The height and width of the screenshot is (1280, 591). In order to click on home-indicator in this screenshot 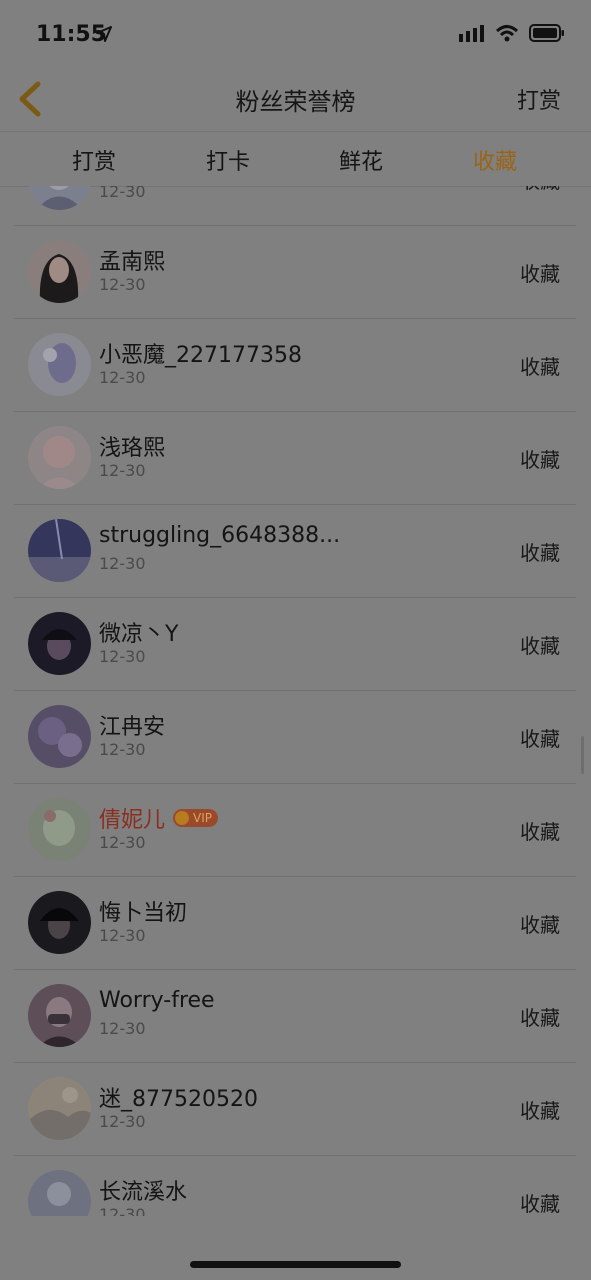, I will do `click(295, 1264)`.